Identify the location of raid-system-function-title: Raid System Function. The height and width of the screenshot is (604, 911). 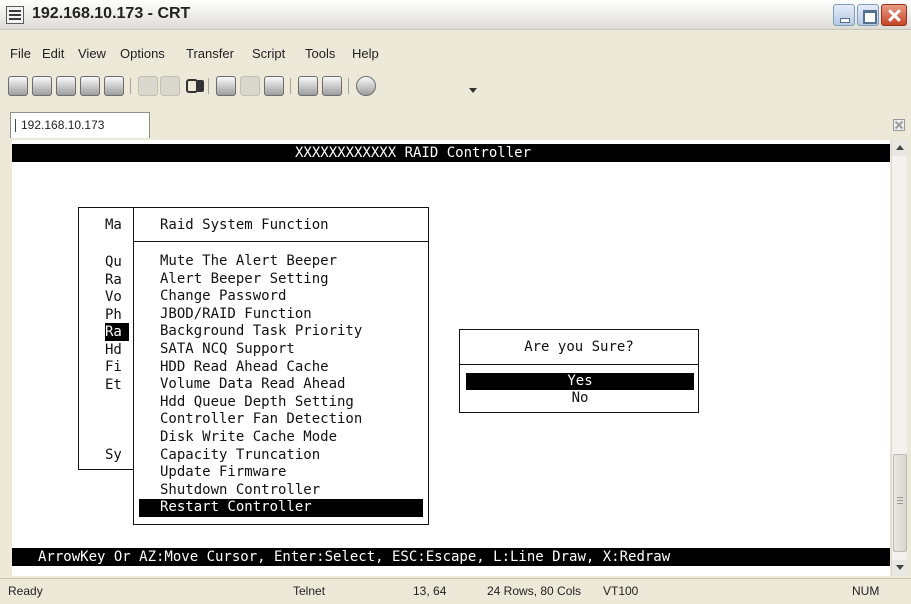
(244, 225).